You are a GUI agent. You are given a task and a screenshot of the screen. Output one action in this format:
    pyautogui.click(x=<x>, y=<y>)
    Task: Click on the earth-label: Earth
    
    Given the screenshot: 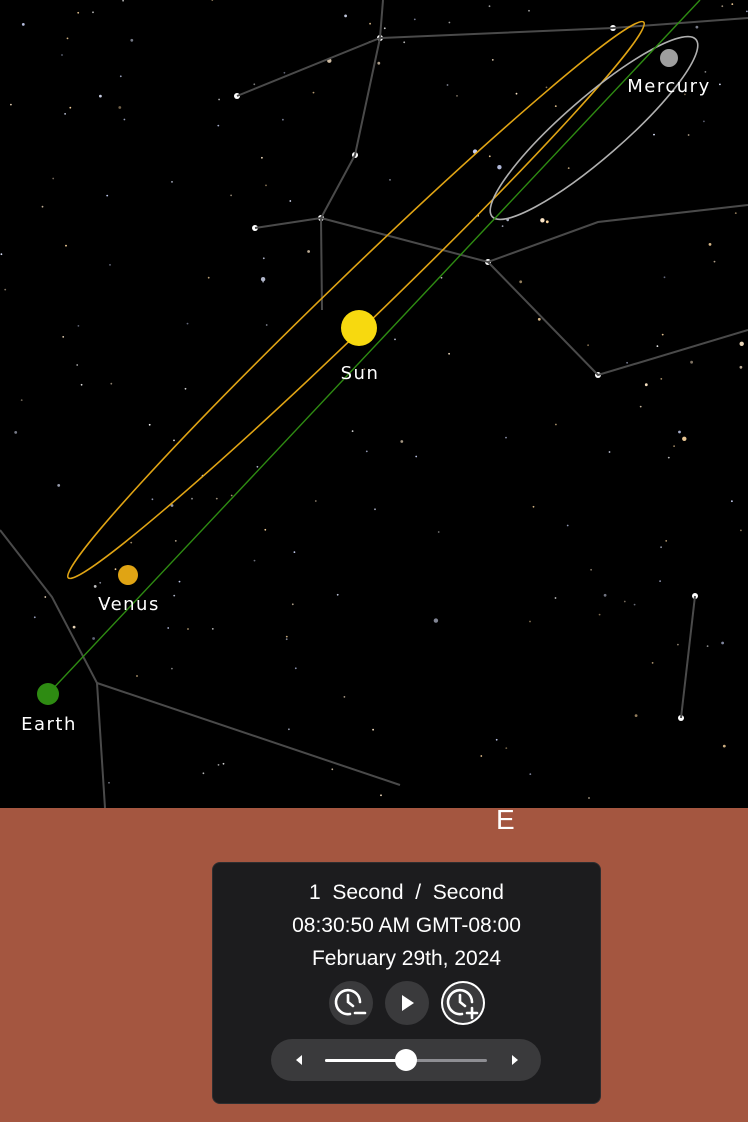 What is the action you would take?
    pyautogui.click(x=49, y=724)
    